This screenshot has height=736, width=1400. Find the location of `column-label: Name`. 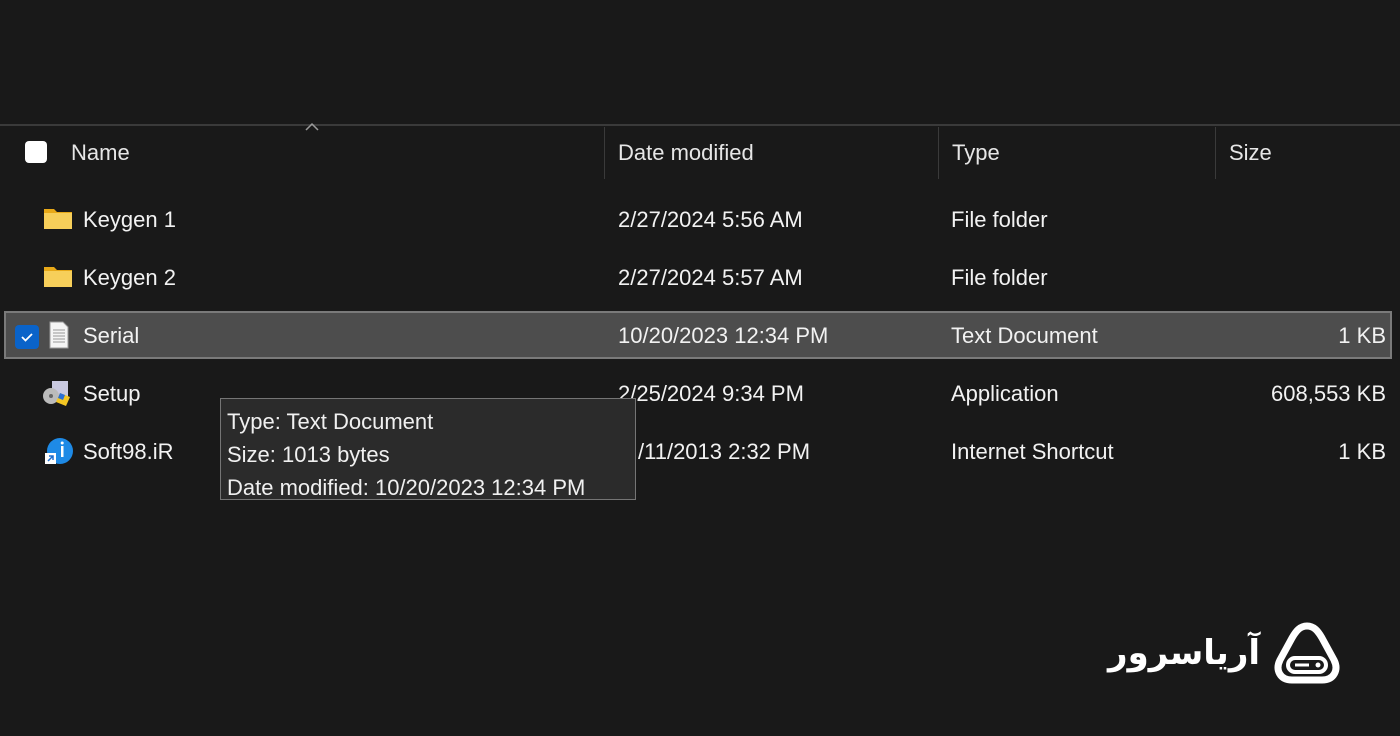

column-label: Name is located at coordinates (100, 152).